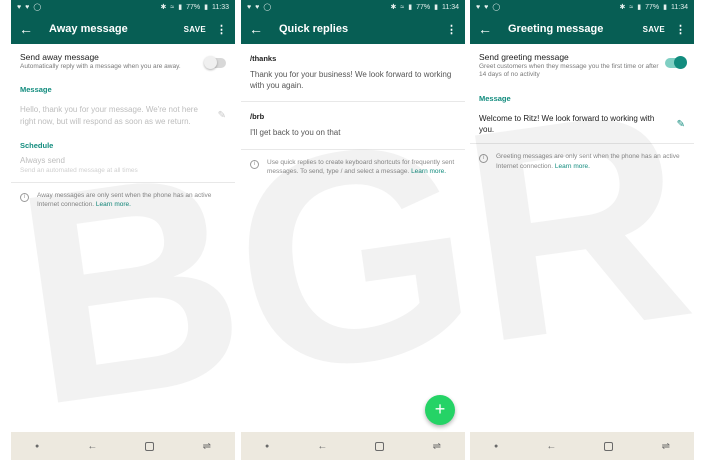 The height and width of the screenshot is (460, 706). I want to click on quick-reply-shortcut: /thanks, so click(263, 58).